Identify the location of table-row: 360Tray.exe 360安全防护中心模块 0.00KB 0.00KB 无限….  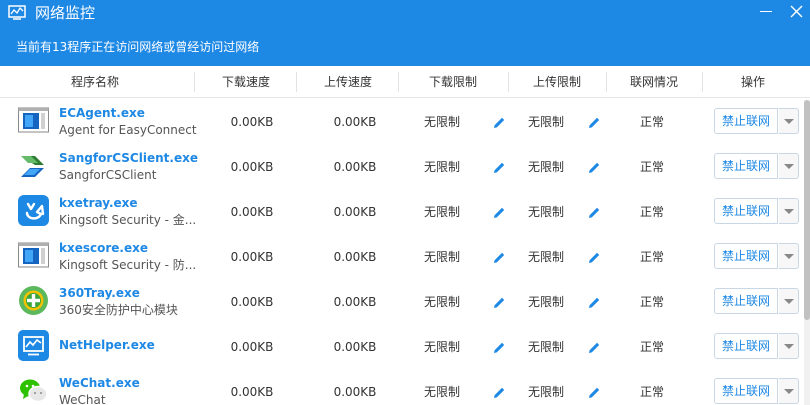
(405, 302).